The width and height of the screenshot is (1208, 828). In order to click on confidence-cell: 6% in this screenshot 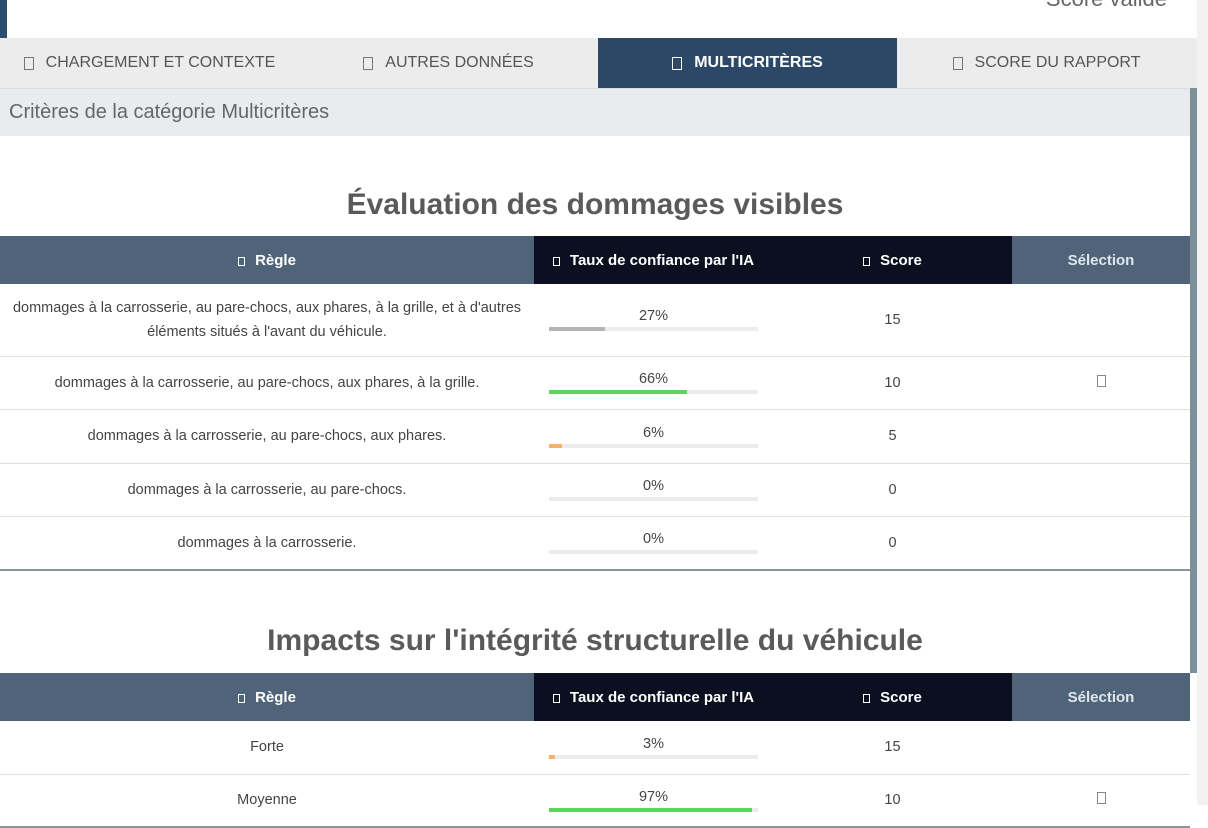, I will do `click(653, 436)`.